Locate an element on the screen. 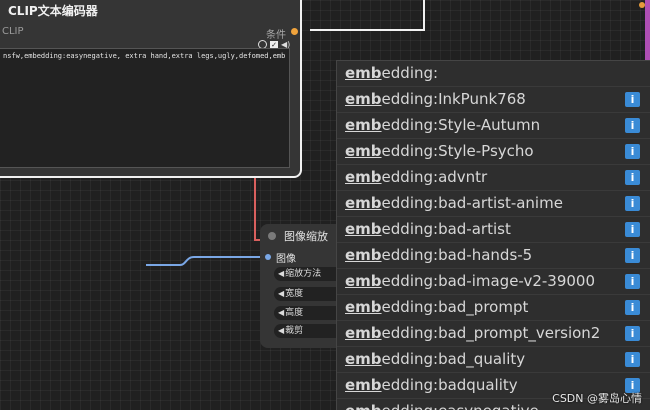  autocomplete-item-label: embedding:bad-artist is located at coordinates (428, 229).